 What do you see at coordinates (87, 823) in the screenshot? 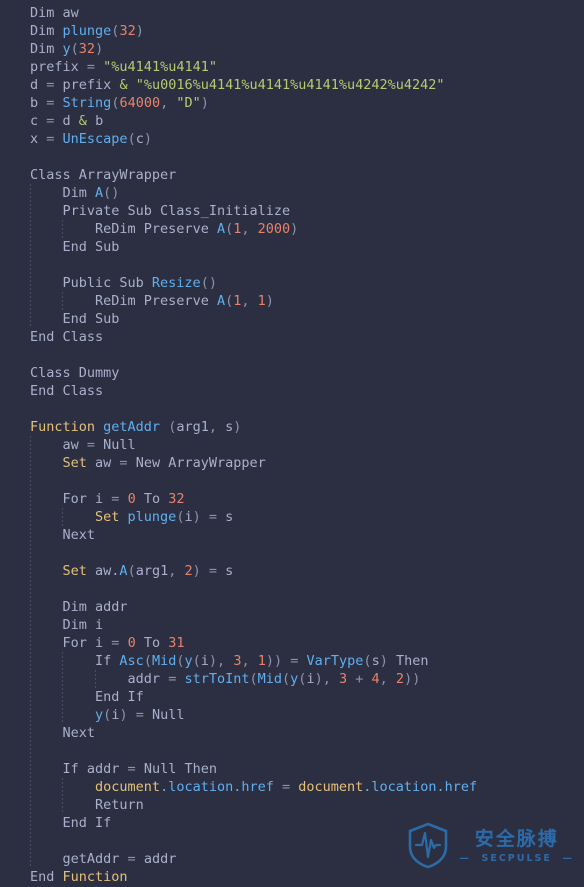
I see `code-token: End If` at bounding box center [87, 823].